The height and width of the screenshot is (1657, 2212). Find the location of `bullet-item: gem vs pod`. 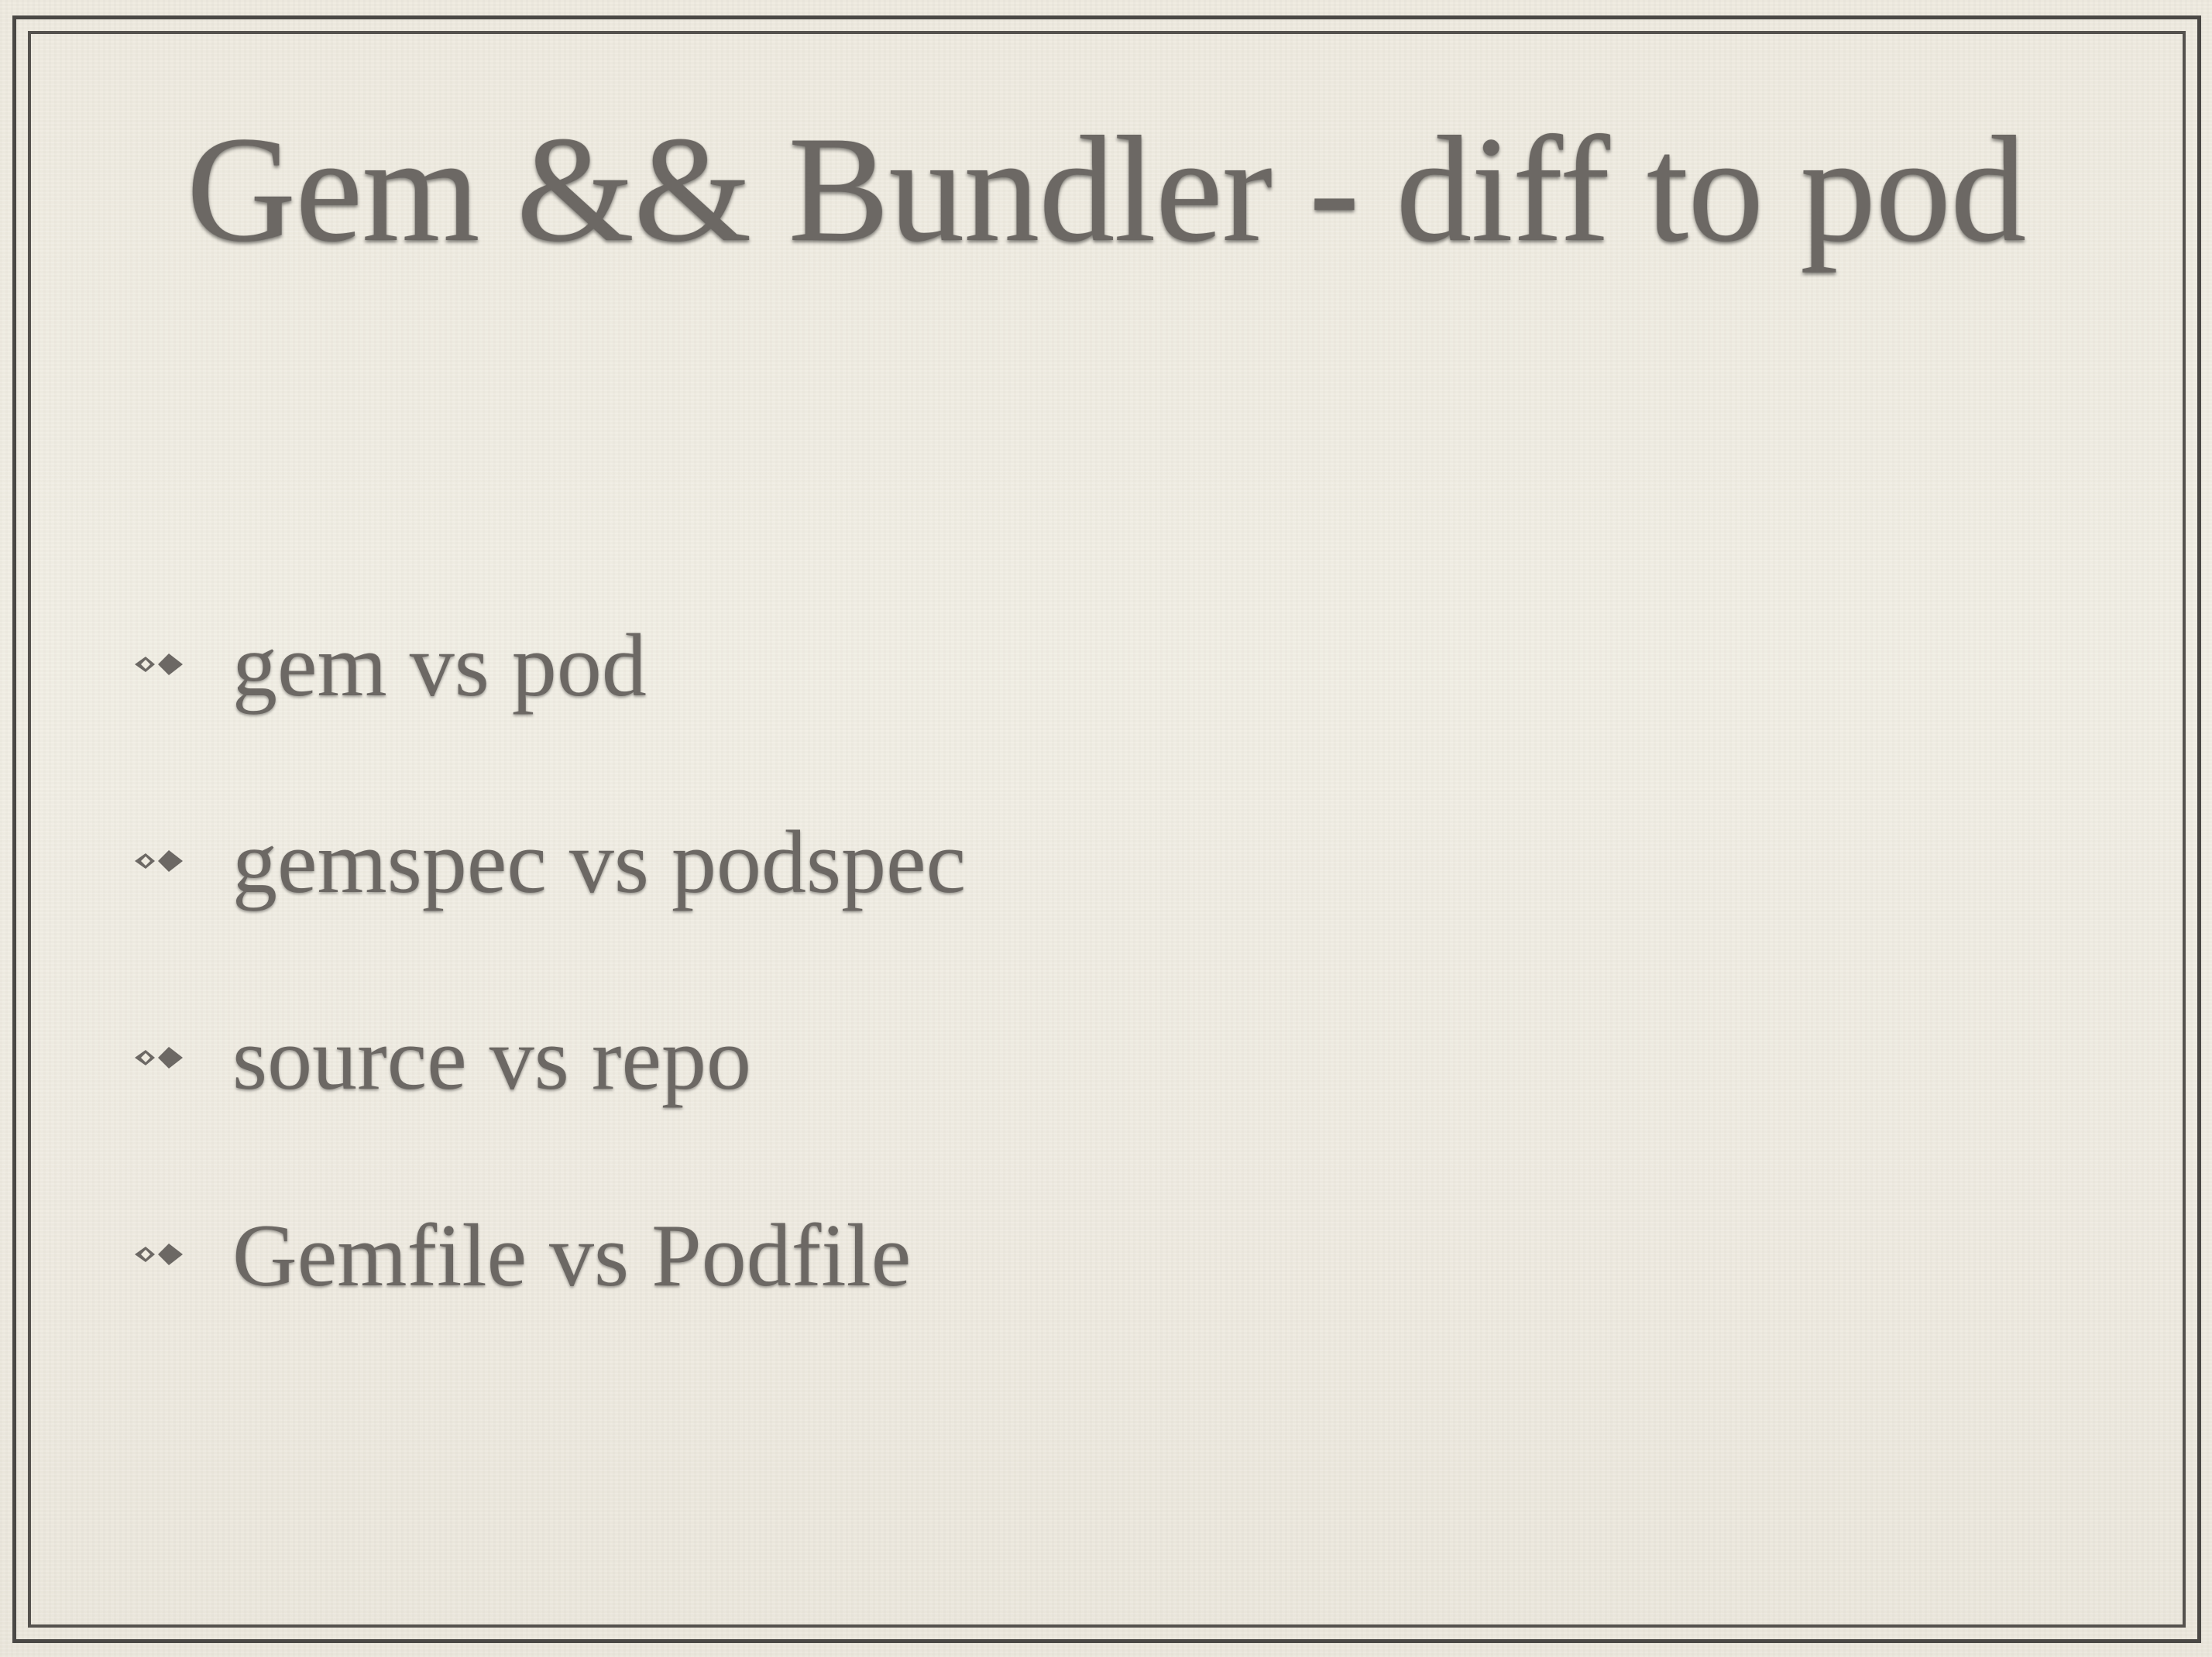

bullet-item: gem vs pod is located at coordinates (549, 706).